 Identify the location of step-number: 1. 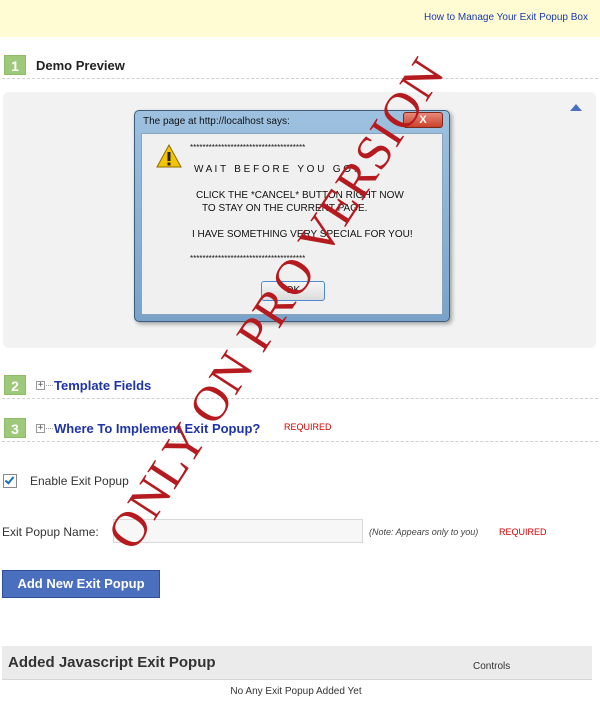
(15, 65).